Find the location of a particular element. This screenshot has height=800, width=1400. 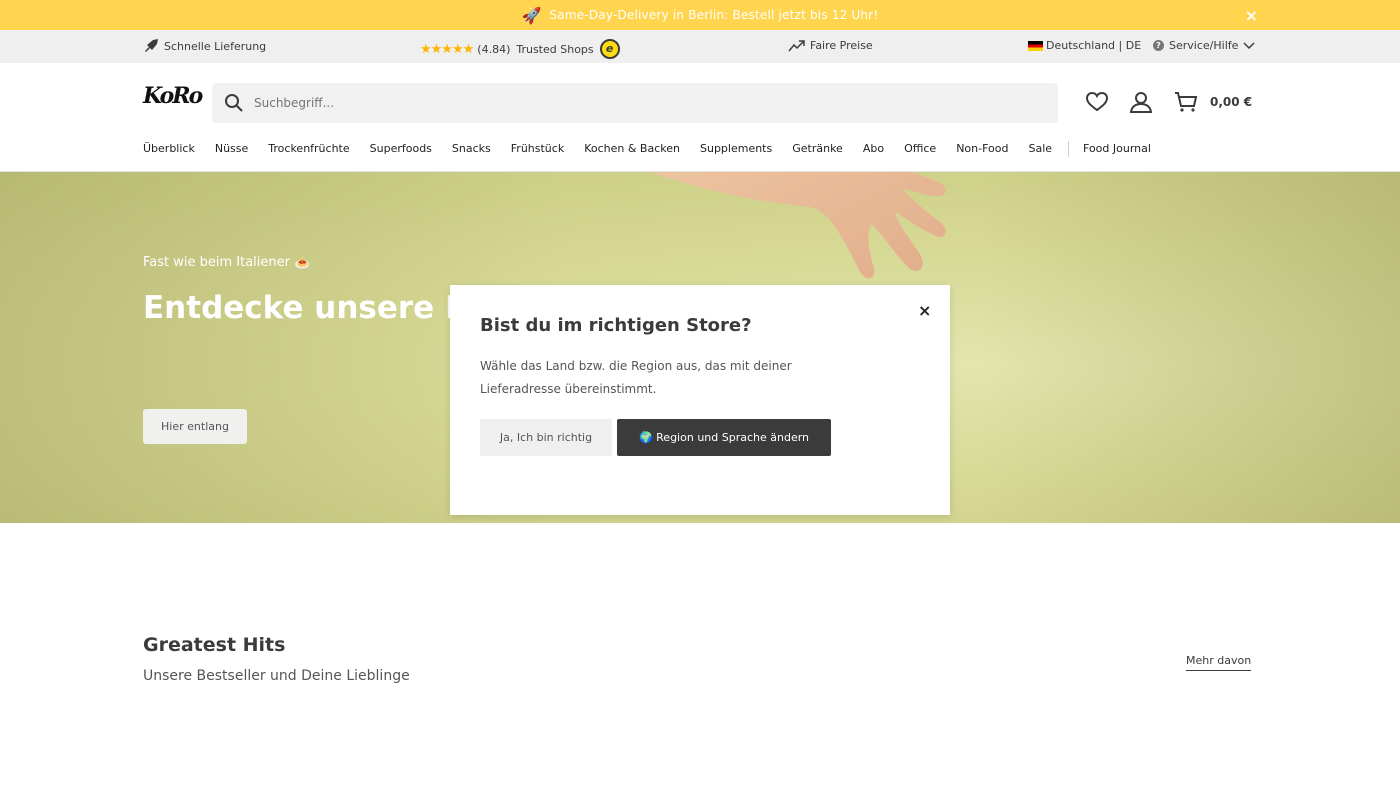

trusted-shops-badge-icon: e is located at coordinates (609, 49).